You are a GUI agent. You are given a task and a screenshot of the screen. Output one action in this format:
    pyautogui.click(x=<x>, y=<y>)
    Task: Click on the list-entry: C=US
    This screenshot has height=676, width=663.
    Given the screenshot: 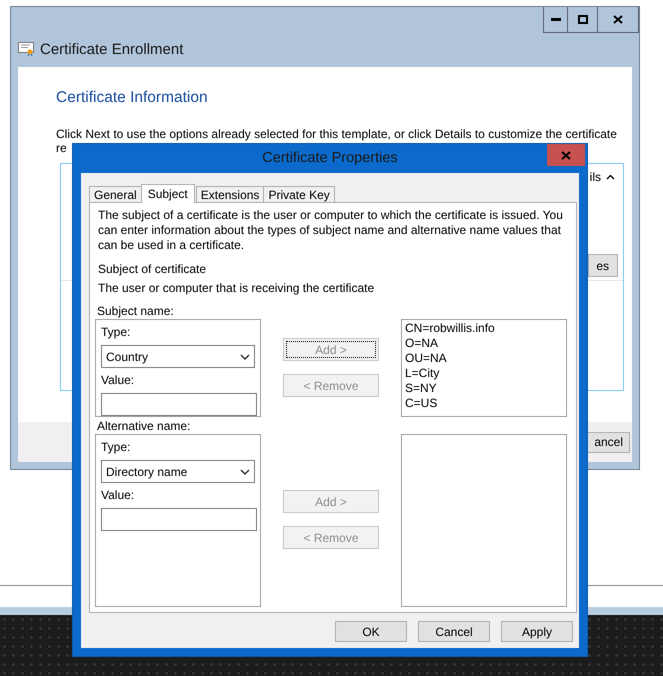 What is the action you would take?
    pyautogui.click(x=484, y=403)
    